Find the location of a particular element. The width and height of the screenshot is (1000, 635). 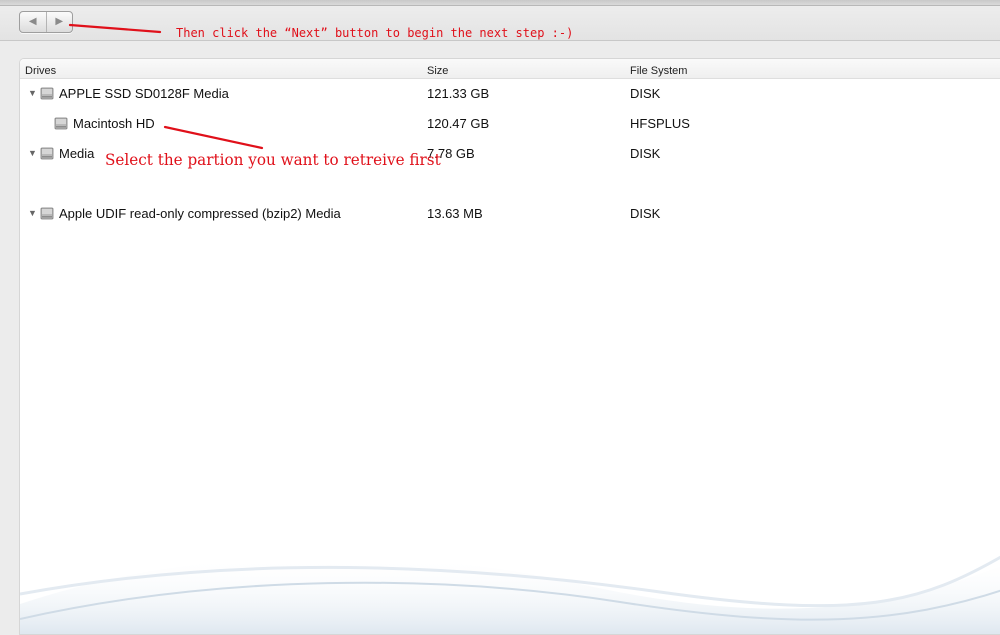

partition-file-system: HFSPLUS is located at coordinates (660, 123).